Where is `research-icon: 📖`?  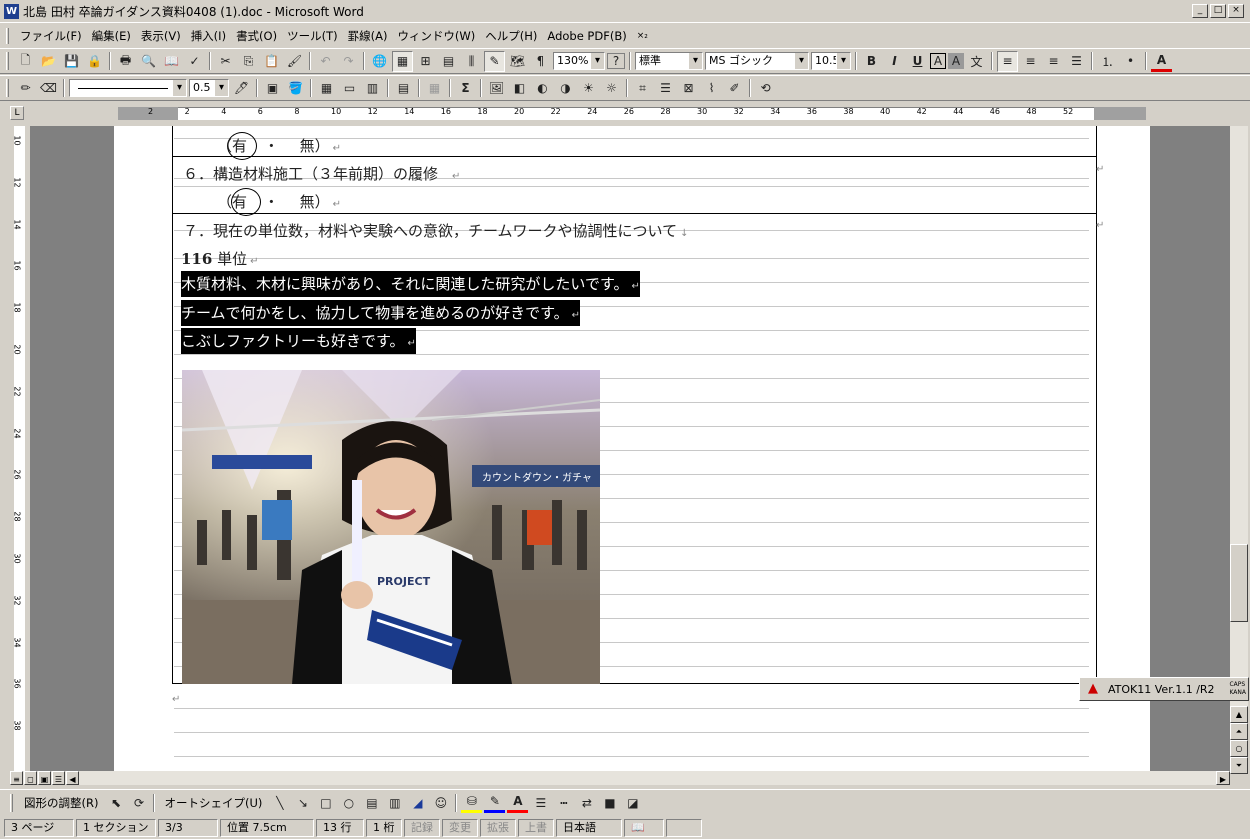 research-icon: 📖 is located at coordinates (171, 61).